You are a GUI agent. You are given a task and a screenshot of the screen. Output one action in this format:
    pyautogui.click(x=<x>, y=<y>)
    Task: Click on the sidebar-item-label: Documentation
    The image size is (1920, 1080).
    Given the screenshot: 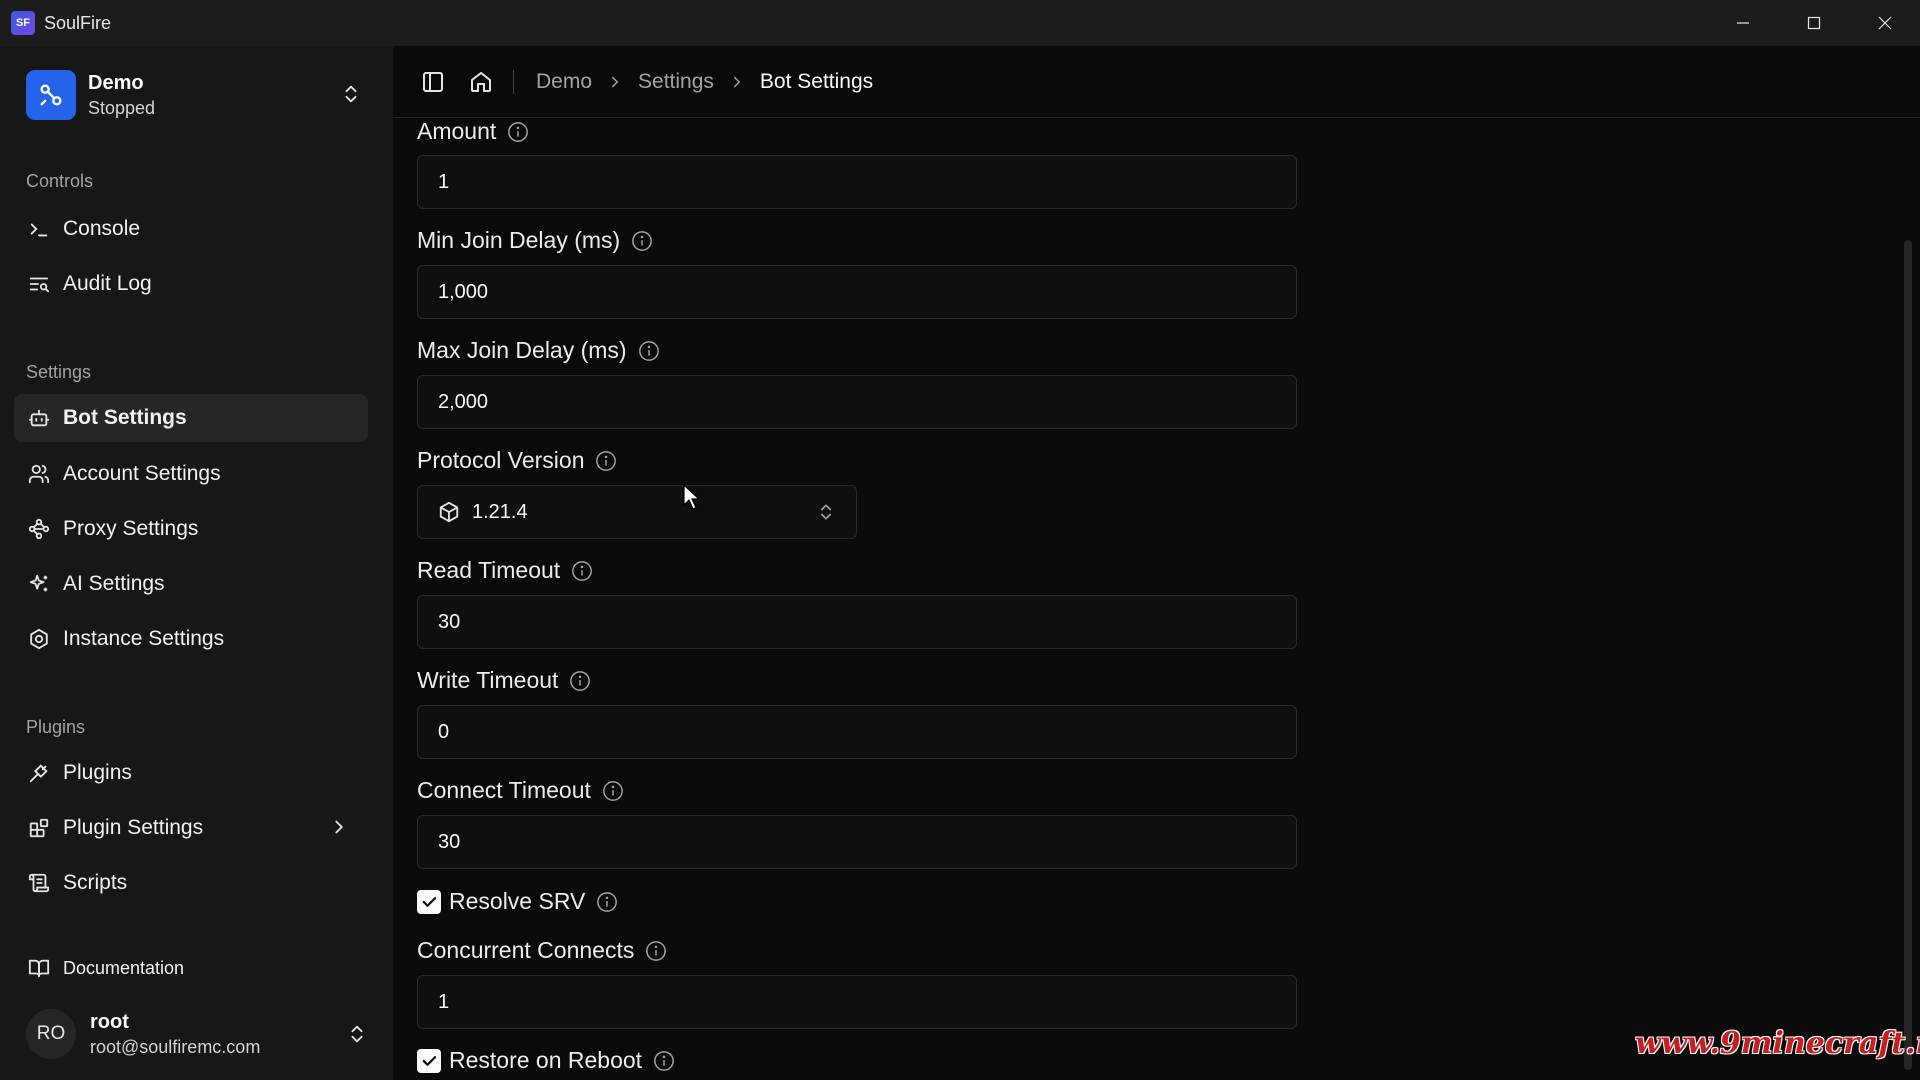 What is the action you would take?
    pyautogui.click(x=124, y=967)
    